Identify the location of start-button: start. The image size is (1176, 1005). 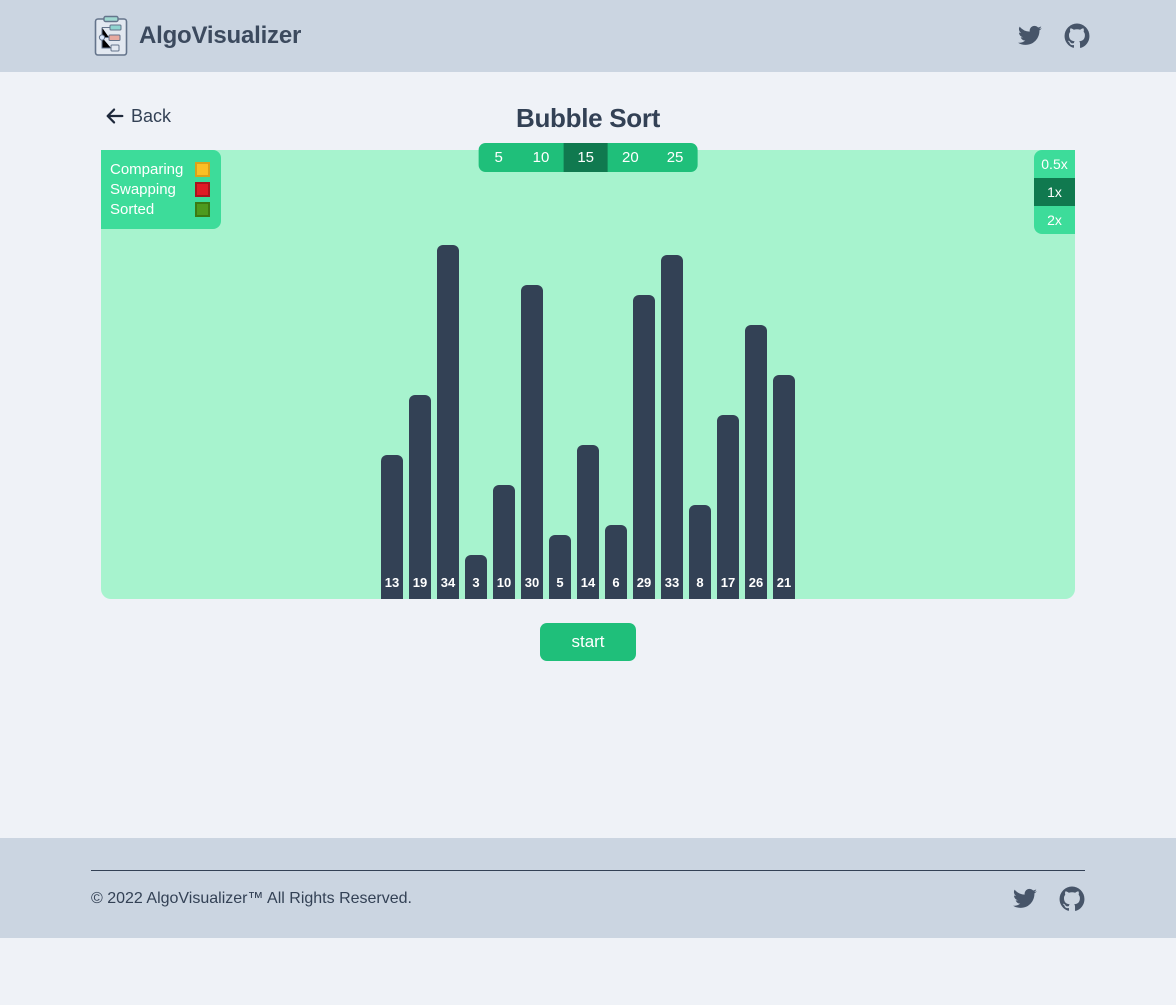
(588, 642).